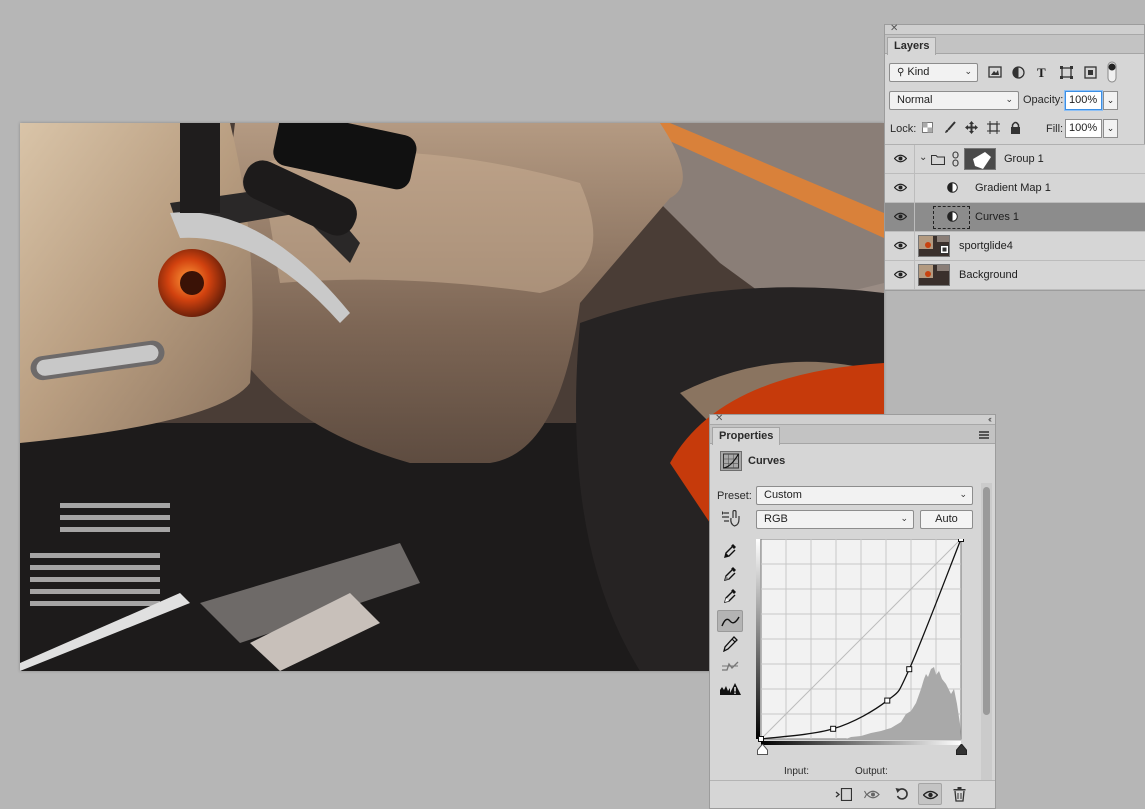  Describe the element at coordinates (933, 72) in the screenshot. I see `filter-kind-dropdown: ⚲ Kind ⌄` at that location.